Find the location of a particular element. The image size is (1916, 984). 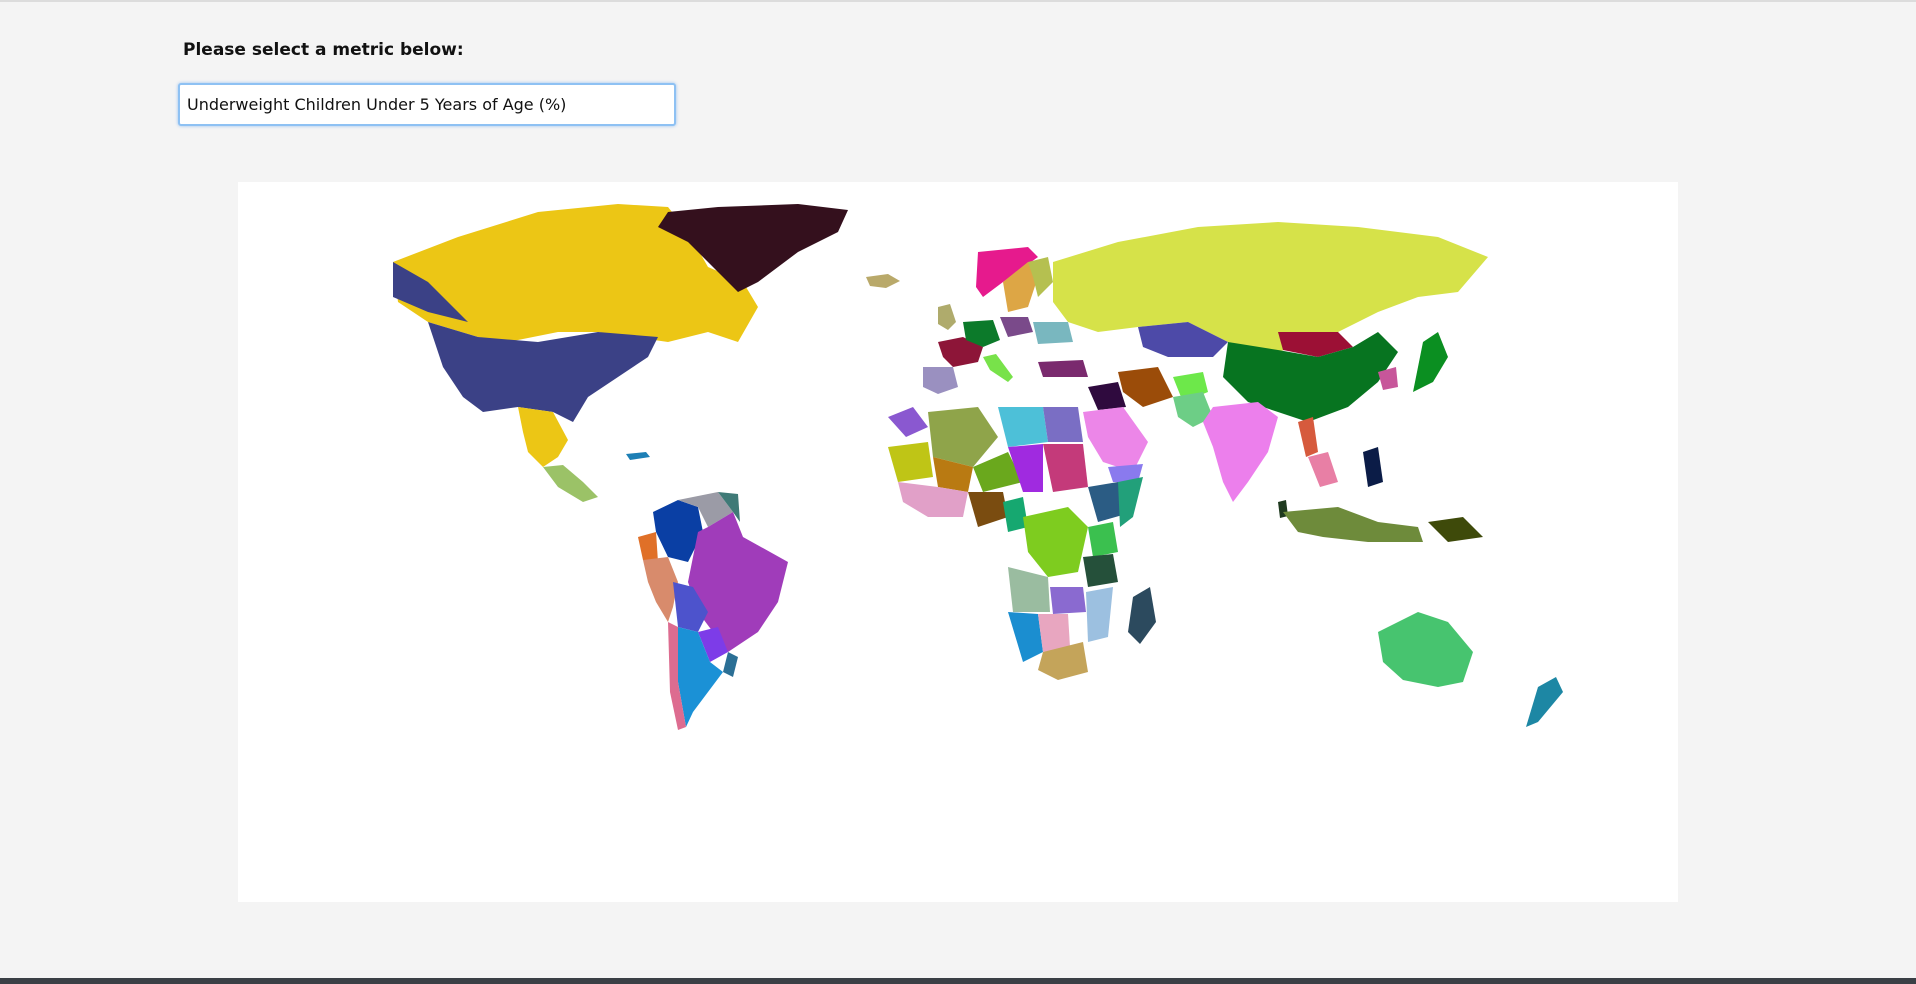

region-uk is located at coordinates (947, 317).